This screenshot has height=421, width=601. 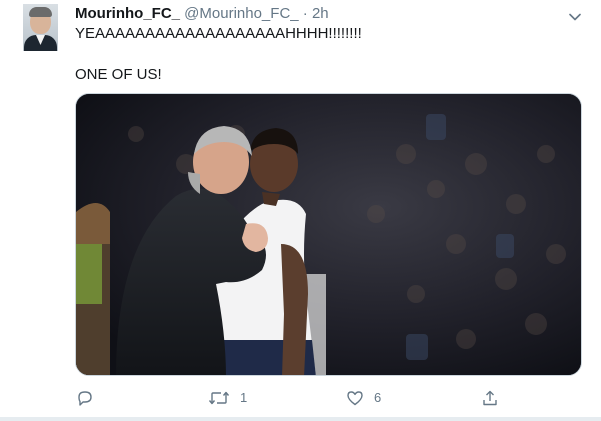 I want to click on share-icon, so click(x=490, y=398).